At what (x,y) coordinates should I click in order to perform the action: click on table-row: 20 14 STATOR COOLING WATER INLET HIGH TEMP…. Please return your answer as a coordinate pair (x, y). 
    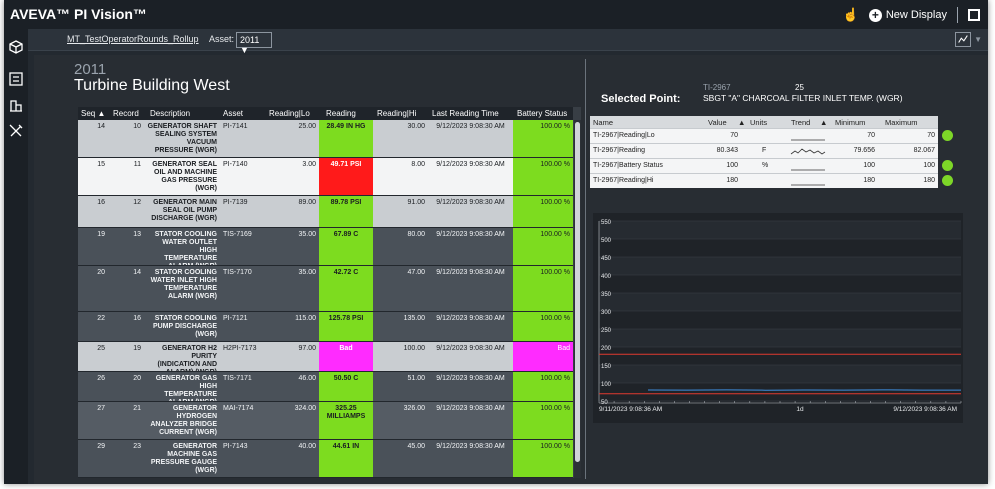
    Looking at the image, I should click on (325, 289).